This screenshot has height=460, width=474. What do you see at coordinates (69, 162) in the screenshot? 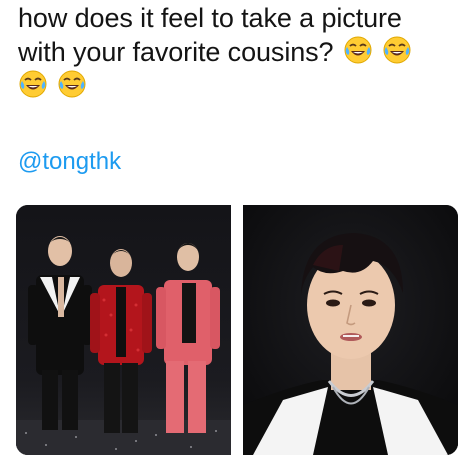
I see `mention-link: @tongthk` at bounding box center [69, 162].